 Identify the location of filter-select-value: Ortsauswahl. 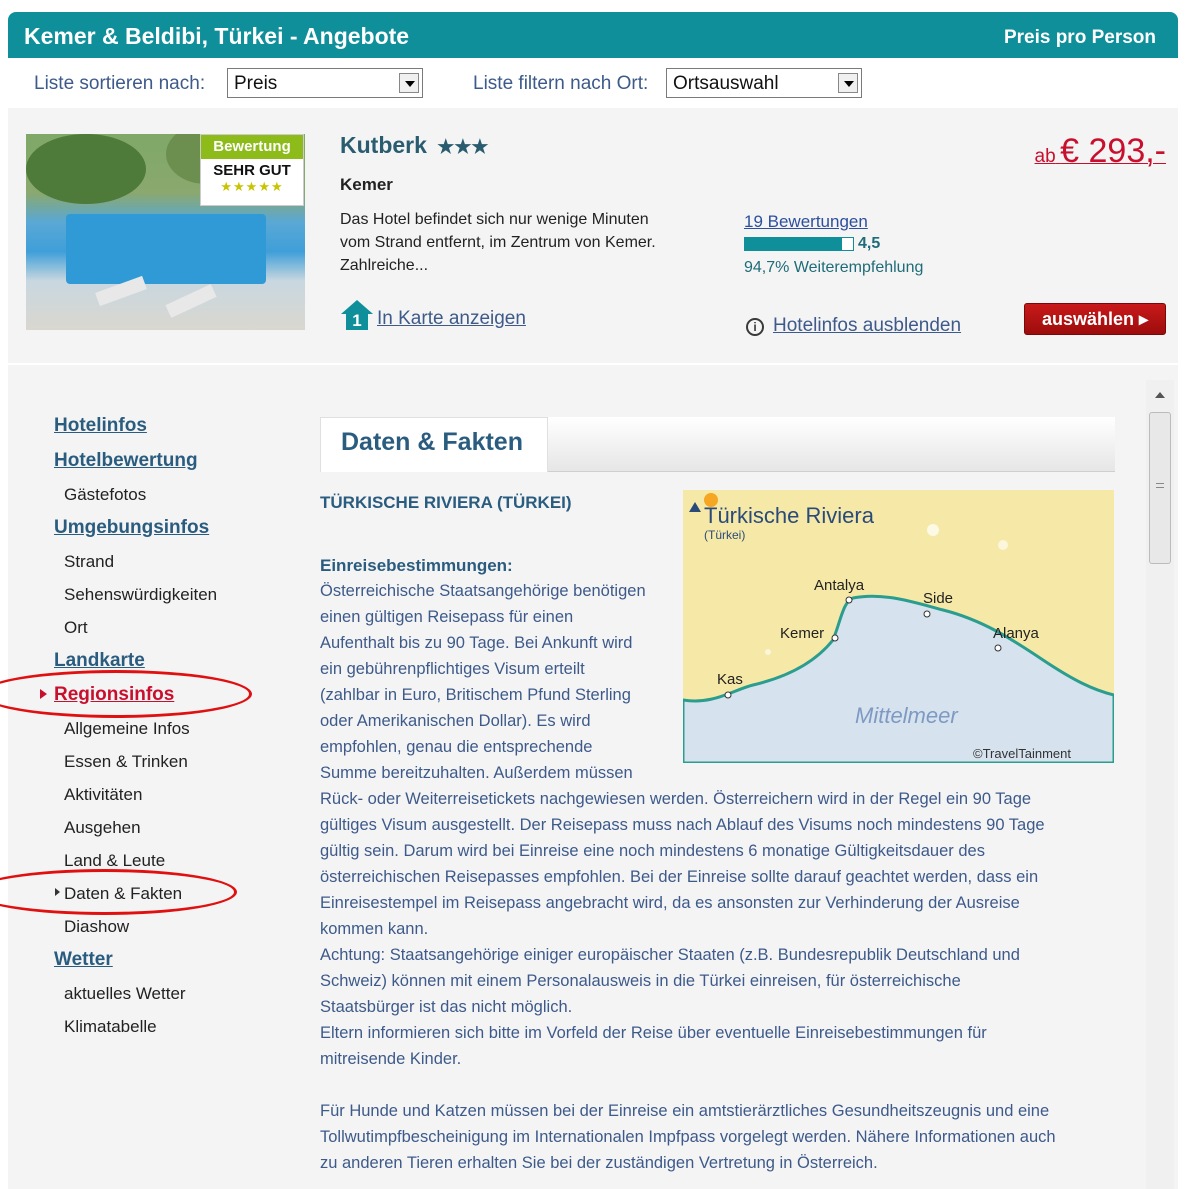
(726, 83).